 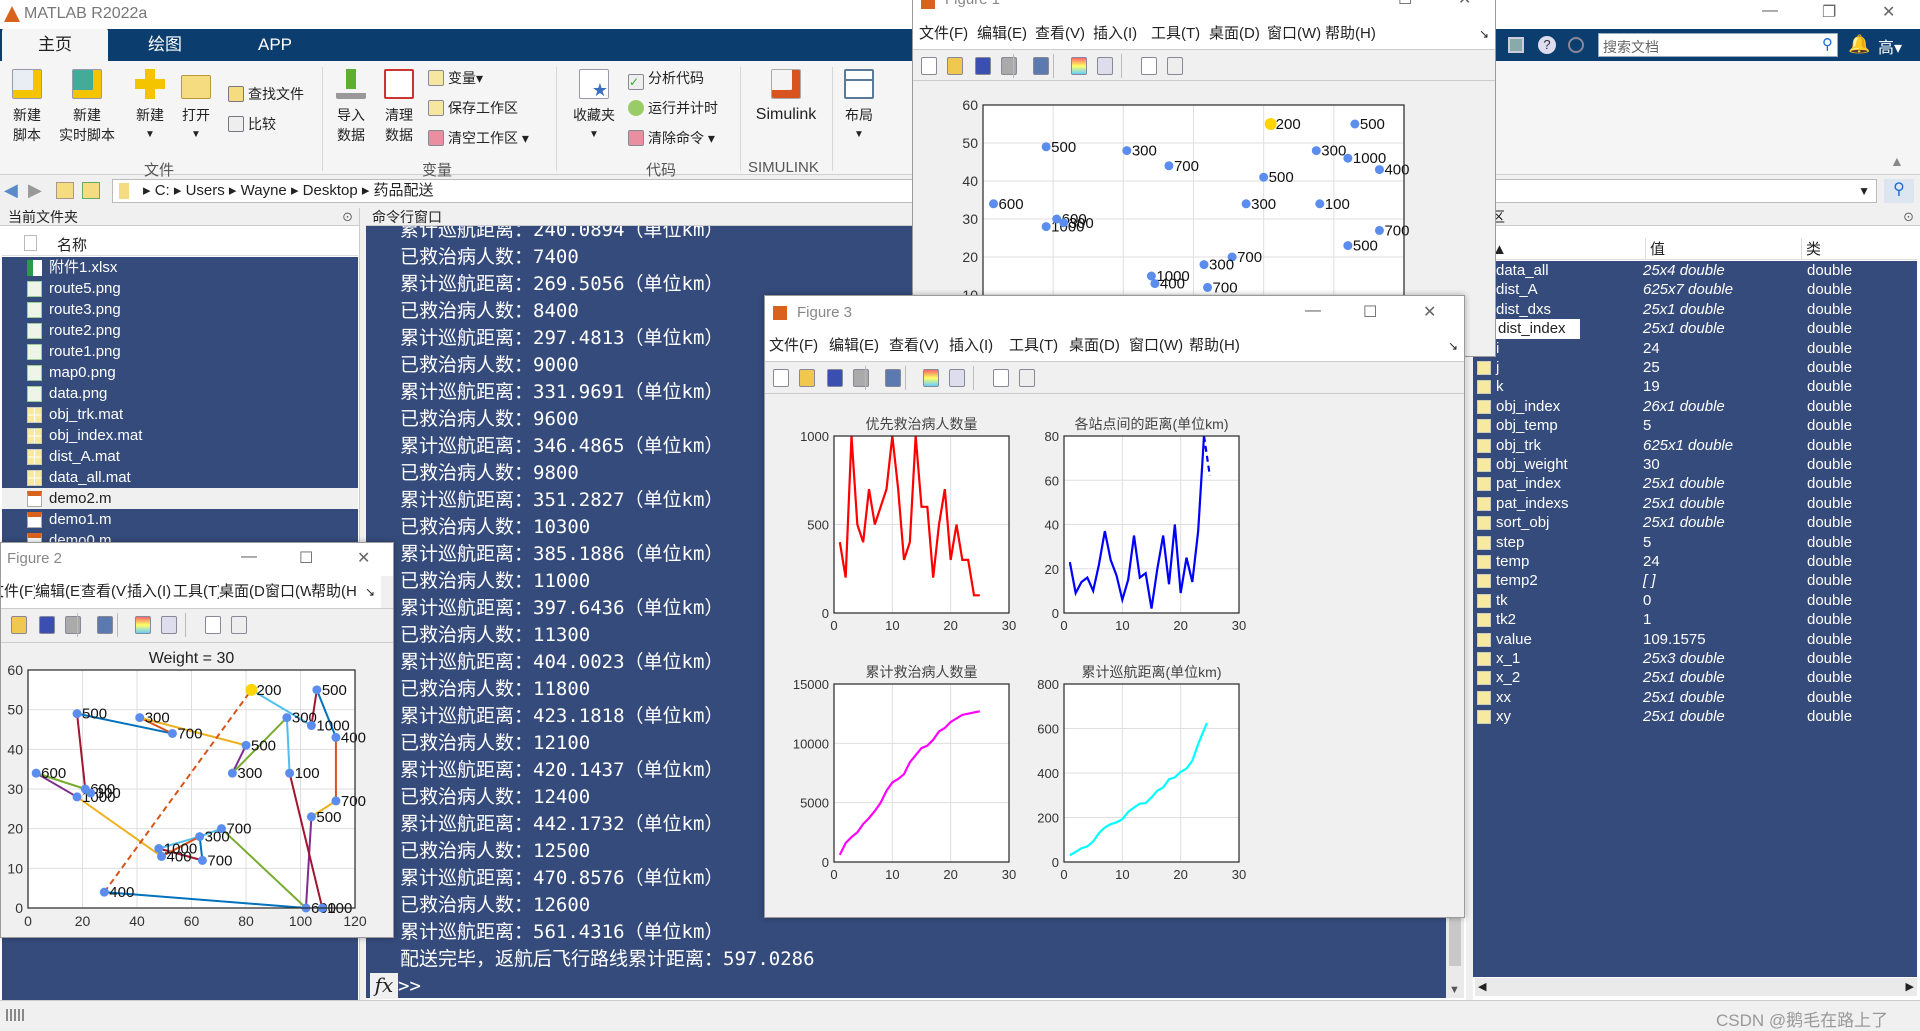 I want to click on workspace-variable-row: temp2 [ ] double, so click(x=1695, y=580).